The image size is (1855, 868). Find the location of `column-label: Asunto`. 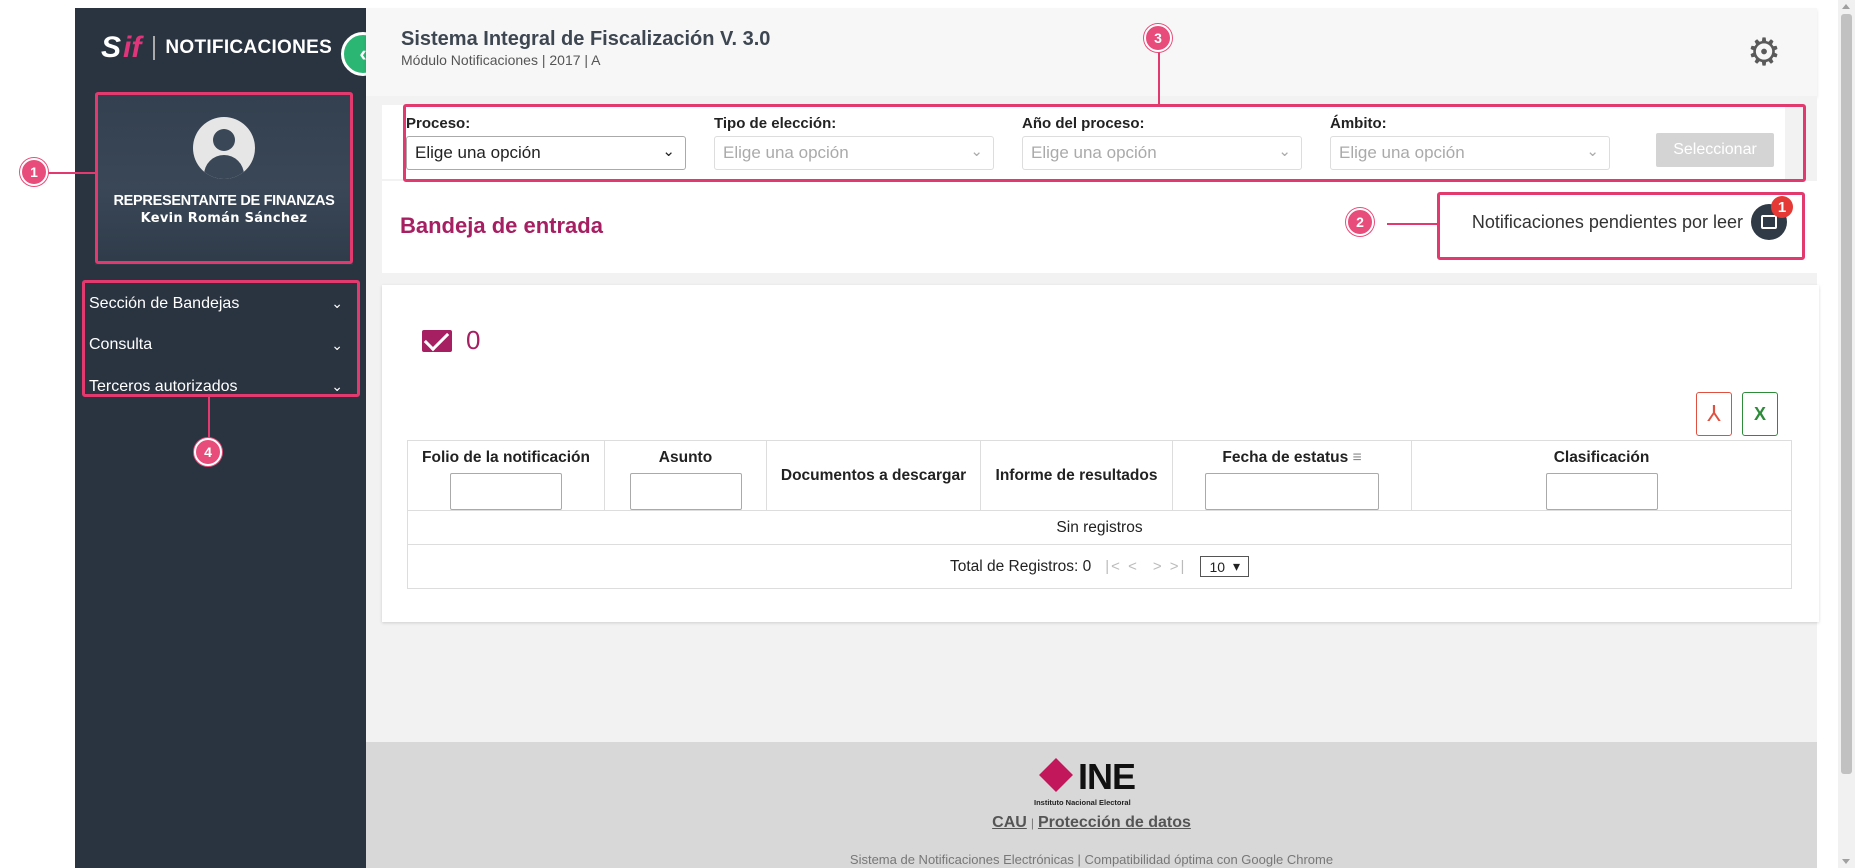

column-label: Asunto is located at coordinates (685, 457).